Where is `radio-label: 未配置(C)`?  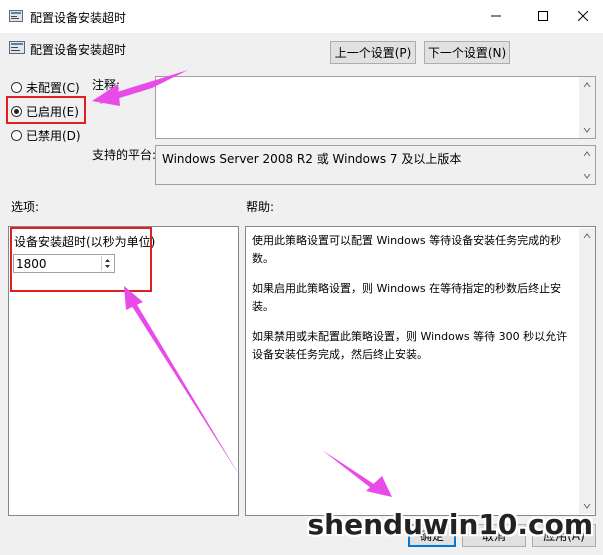 radio-label: 未配置(C) is located at coordinates (53, 87).